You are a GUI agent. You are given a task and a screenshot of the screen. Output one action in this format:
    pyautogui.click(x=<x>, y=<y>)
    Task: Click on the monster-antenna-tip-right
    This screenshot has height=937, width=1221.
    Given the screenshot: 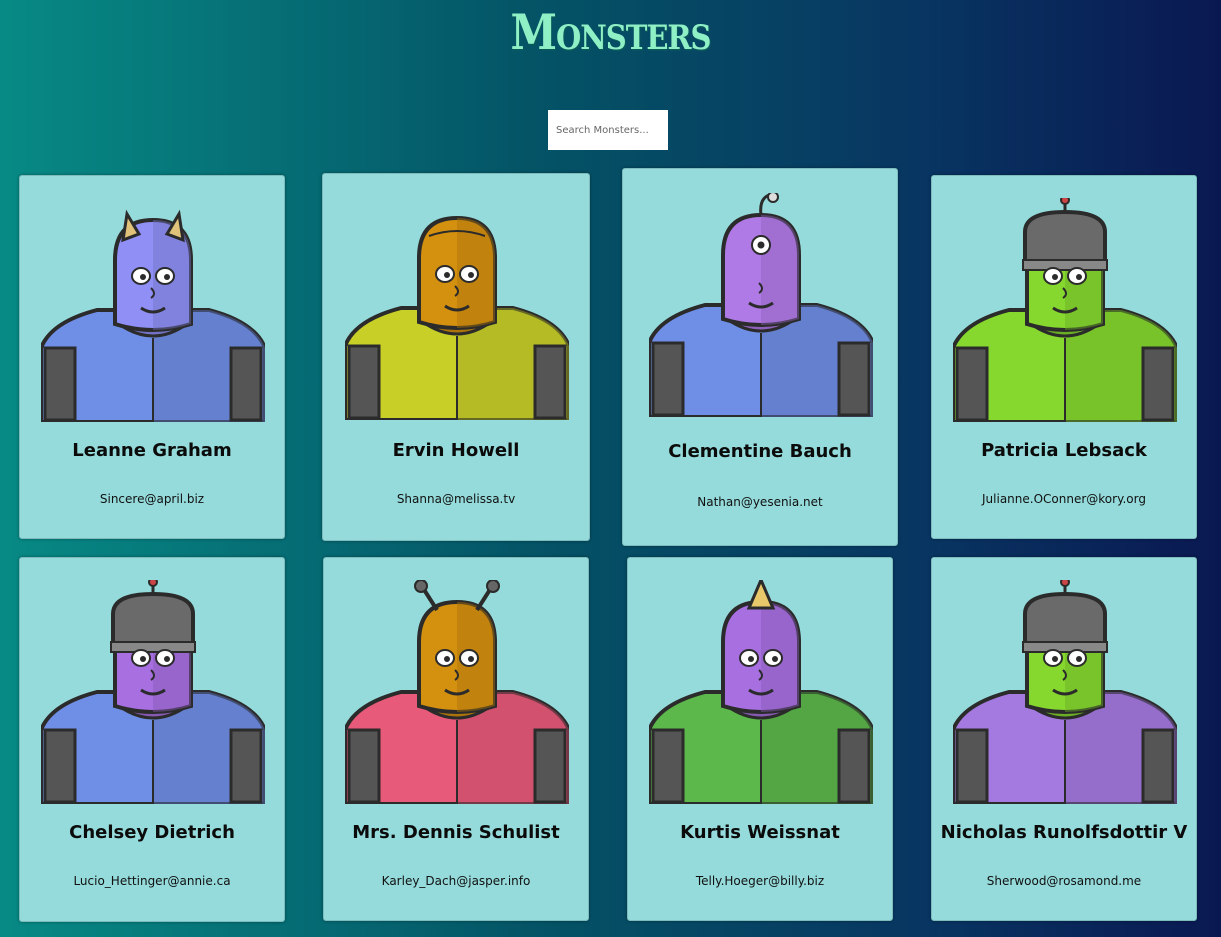 What is the action you would take?
    pyautogui.click(x=493, y=586)
    